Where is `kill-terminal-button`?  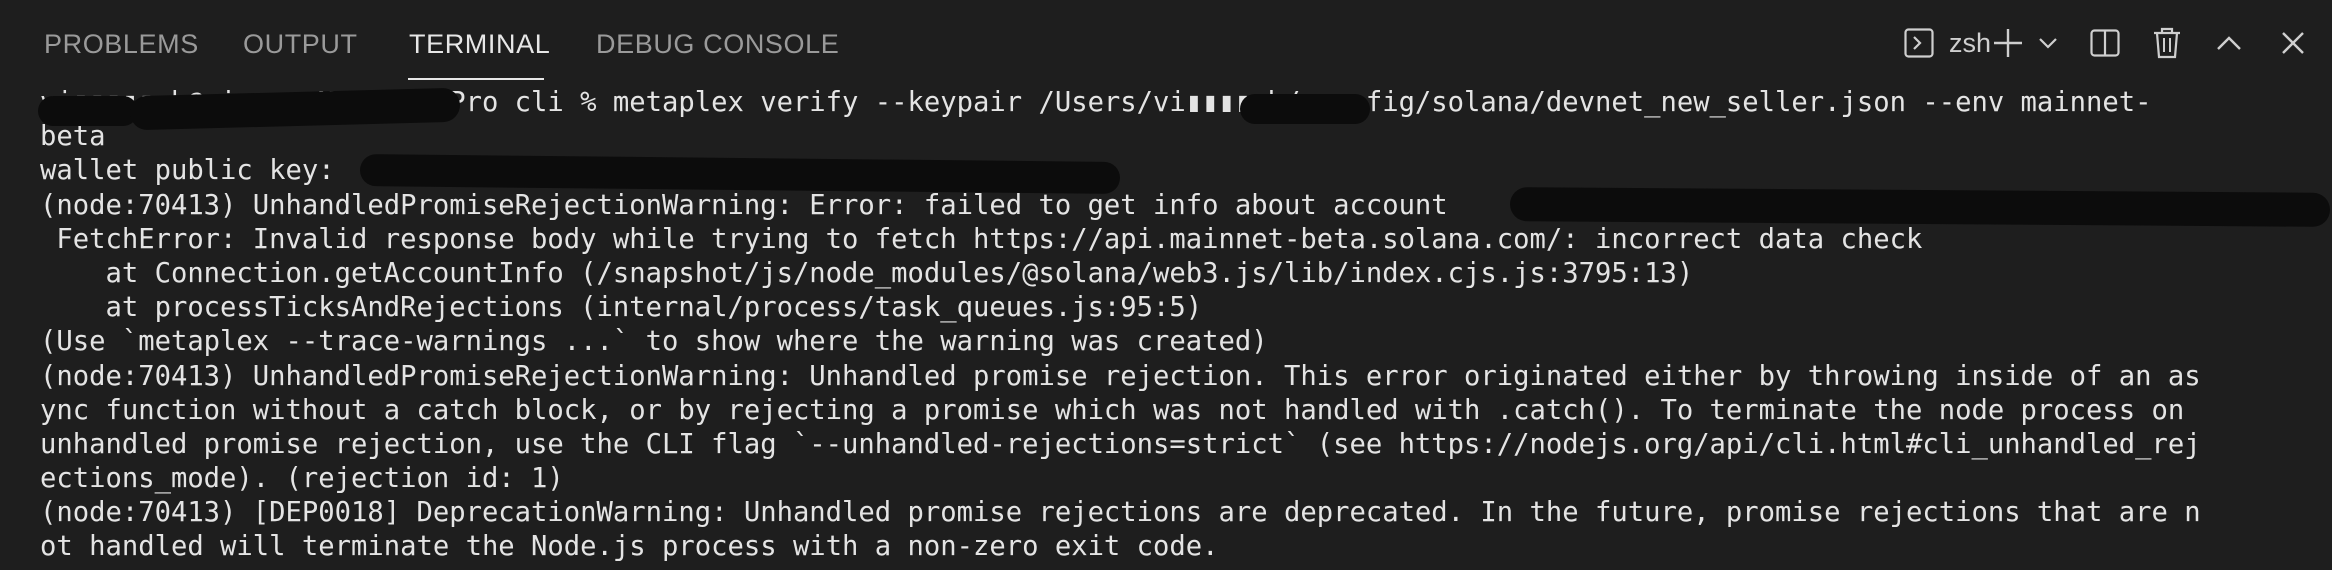 kill-terminal-button is located at coordinates (2167, 43).